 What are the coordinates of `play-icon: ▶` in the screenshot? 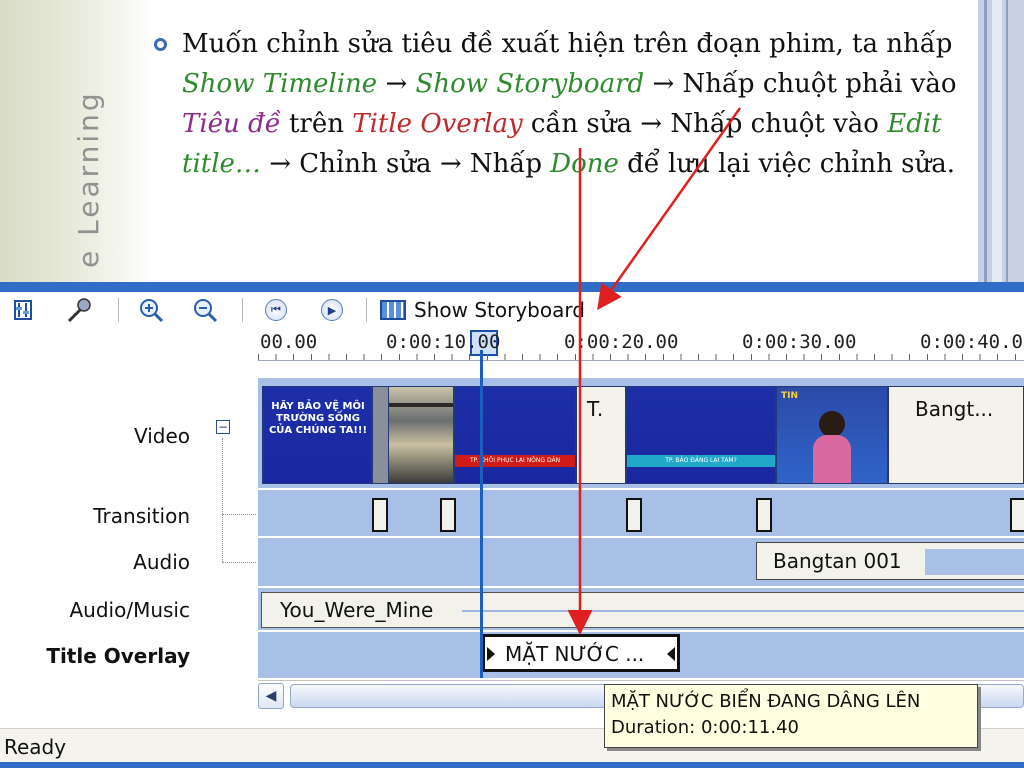 It's located at (332, 310).